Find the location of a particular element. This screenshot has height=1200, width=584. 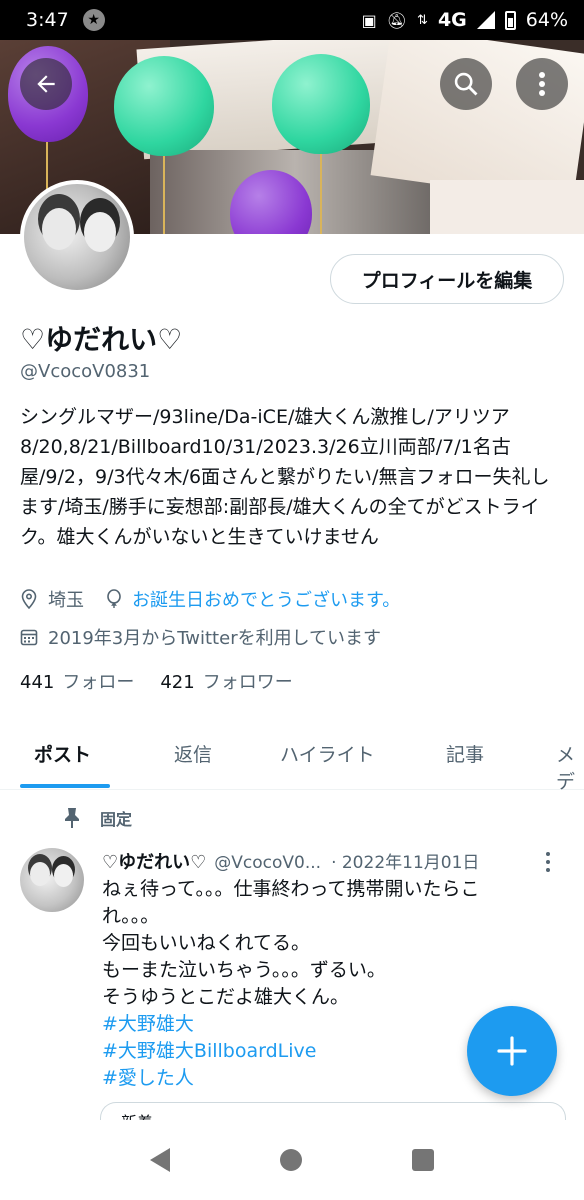

nfc-icon: ▣ is located at coordinates (369, 20).